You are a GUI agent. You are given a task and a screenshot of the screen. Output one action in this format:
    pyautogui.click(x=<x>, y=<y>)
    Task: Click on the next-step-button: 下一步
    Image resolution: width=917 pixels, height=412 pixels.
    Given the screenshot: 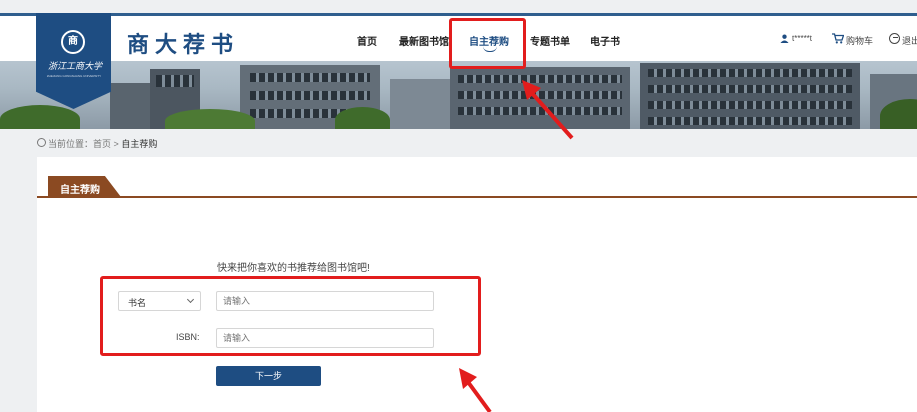 What is the action you would take?
    pyautogui.click(x=268, y=376)
    